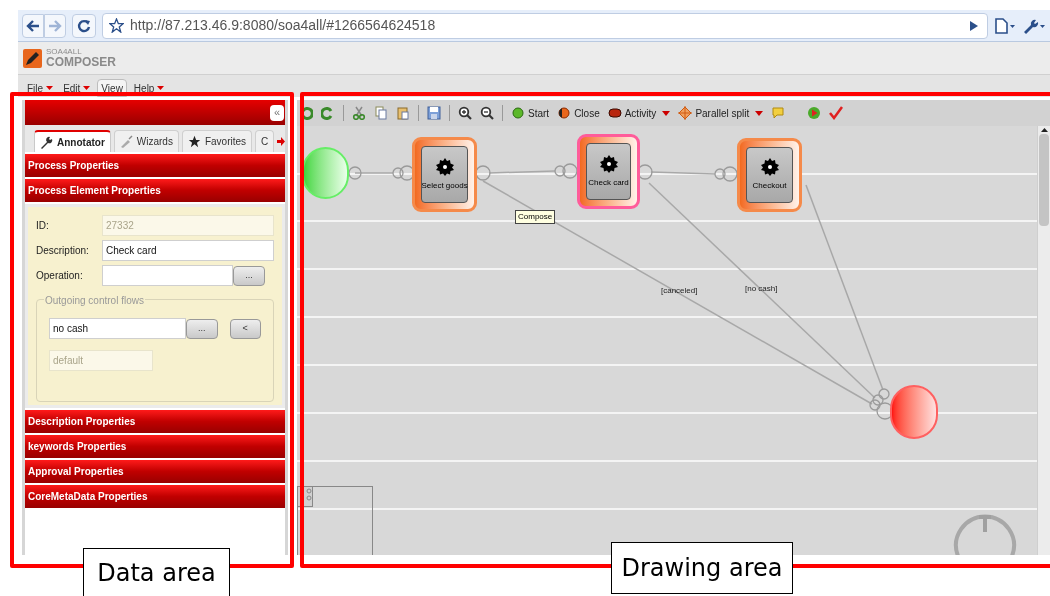 The height and width of the screenshot is (596, 1050). Describe the element at coordinates (155, 421) in the screenshot. I see `section-header: Description Properties` at that location.